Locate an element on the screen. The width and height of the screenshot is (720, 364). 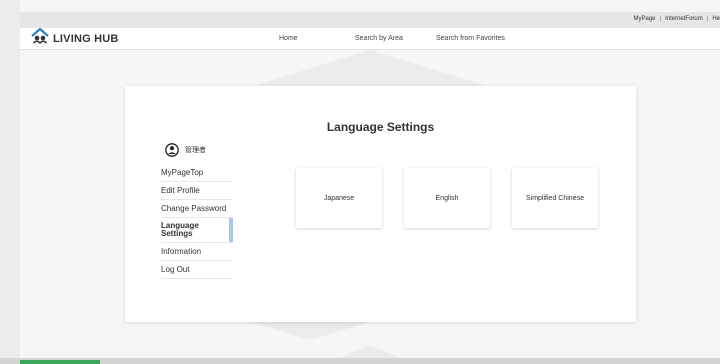
user-name: 管理者 is located at coordinates (195, 150).